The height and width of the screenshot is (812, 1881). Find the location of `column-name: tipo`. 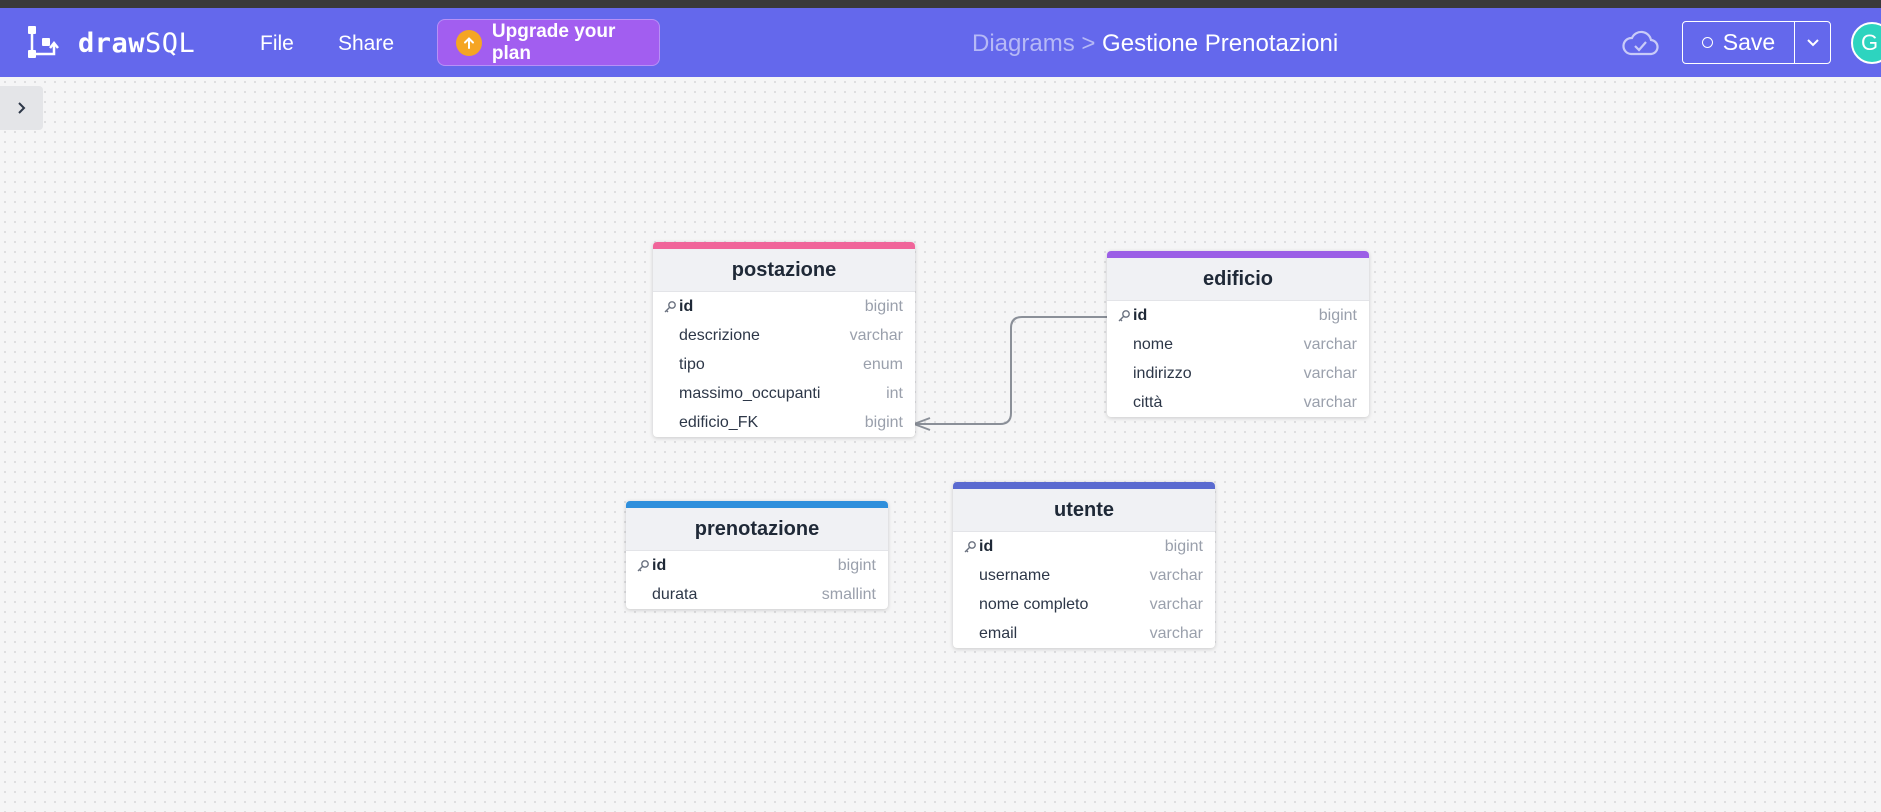

column-name: tipo is located at coordinates (692, 364).